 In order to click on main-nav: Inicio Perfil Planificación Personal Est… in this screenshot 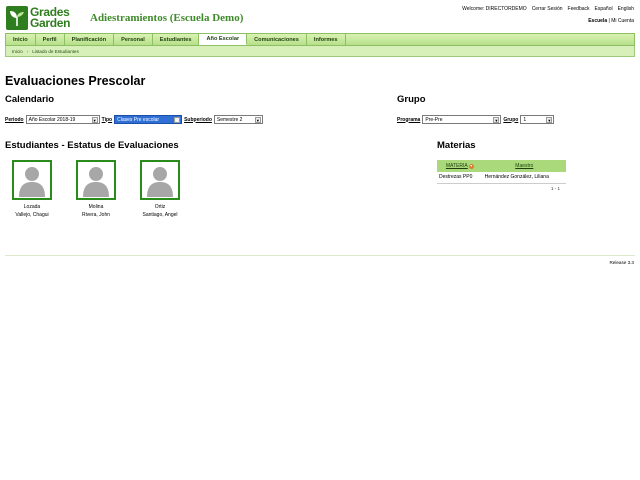, I will do `click(320, 39)`.